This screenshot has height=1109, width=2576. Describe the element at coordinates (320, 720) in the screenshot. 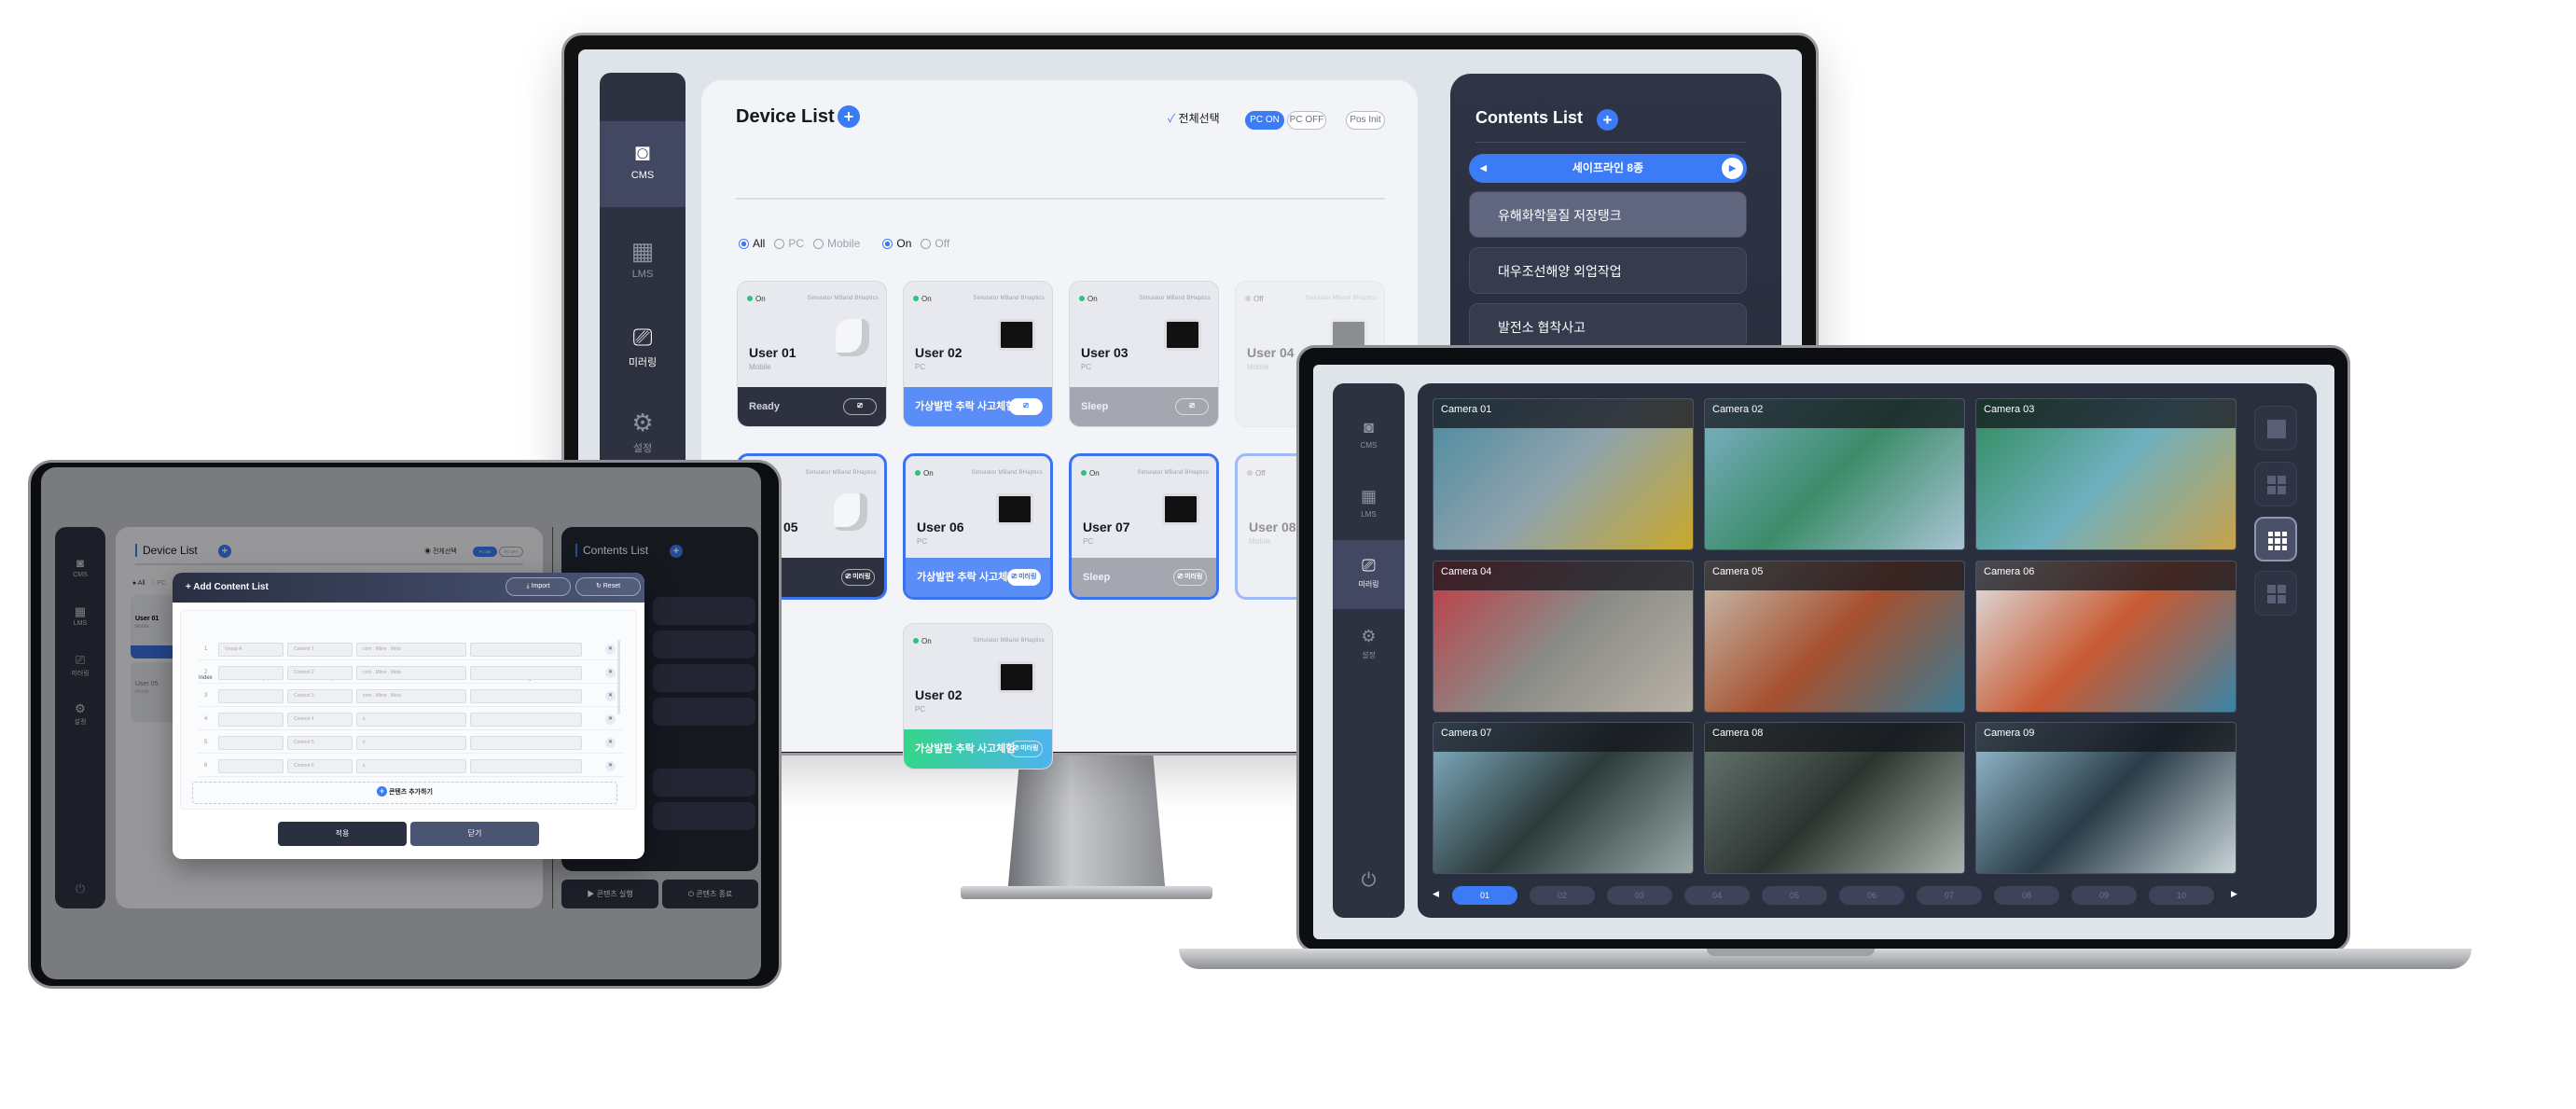

I see `sub-group-input: Content 4` at that location.